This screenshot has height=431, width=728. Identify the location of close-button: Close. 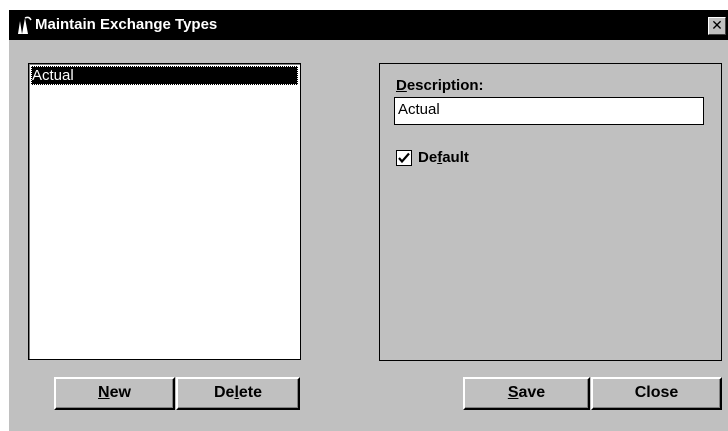
(656, 393).